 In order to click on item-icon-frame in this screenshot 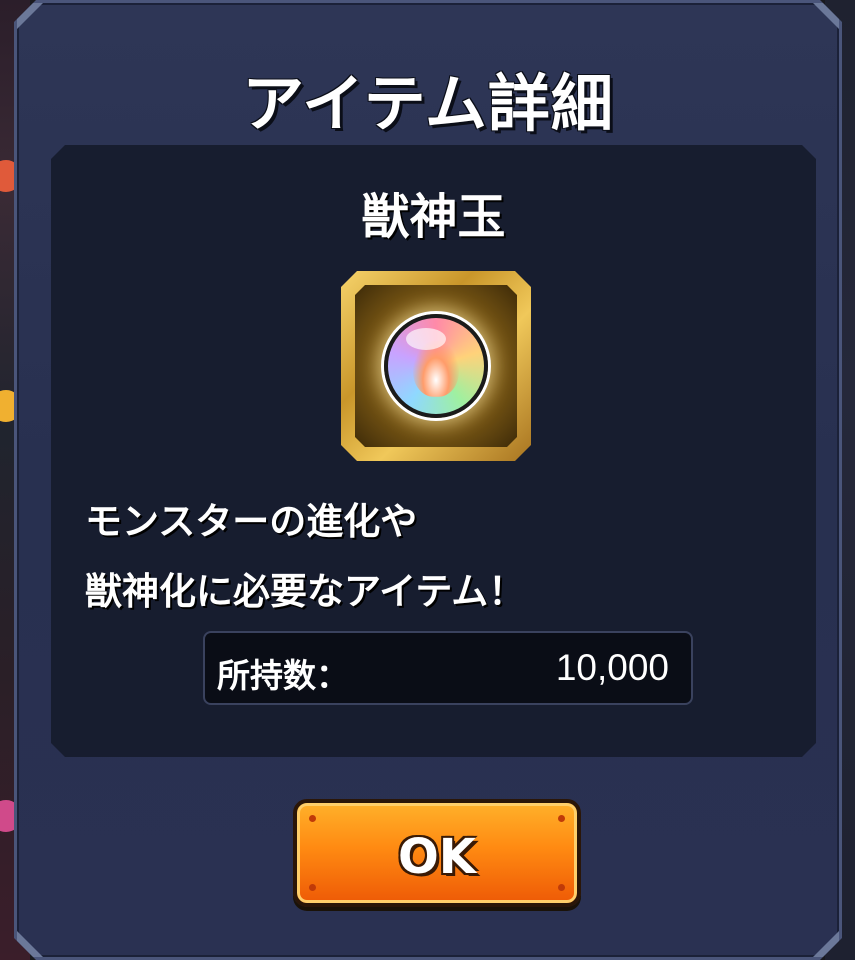, I will do `click(436, 366)`.